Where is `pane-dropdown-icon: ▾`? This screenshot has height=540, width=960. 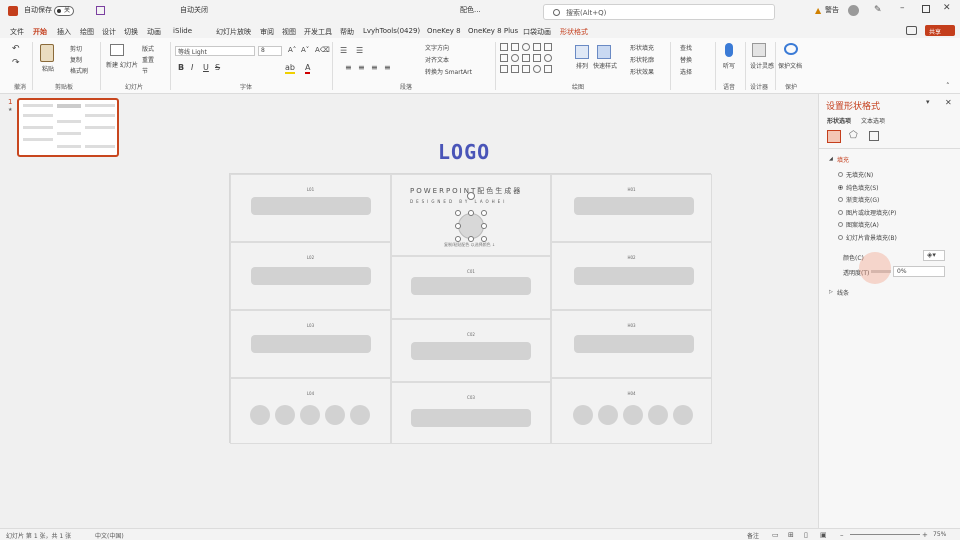
pane-dropdown-icon: ▾ is located at coordinates (928, 102).